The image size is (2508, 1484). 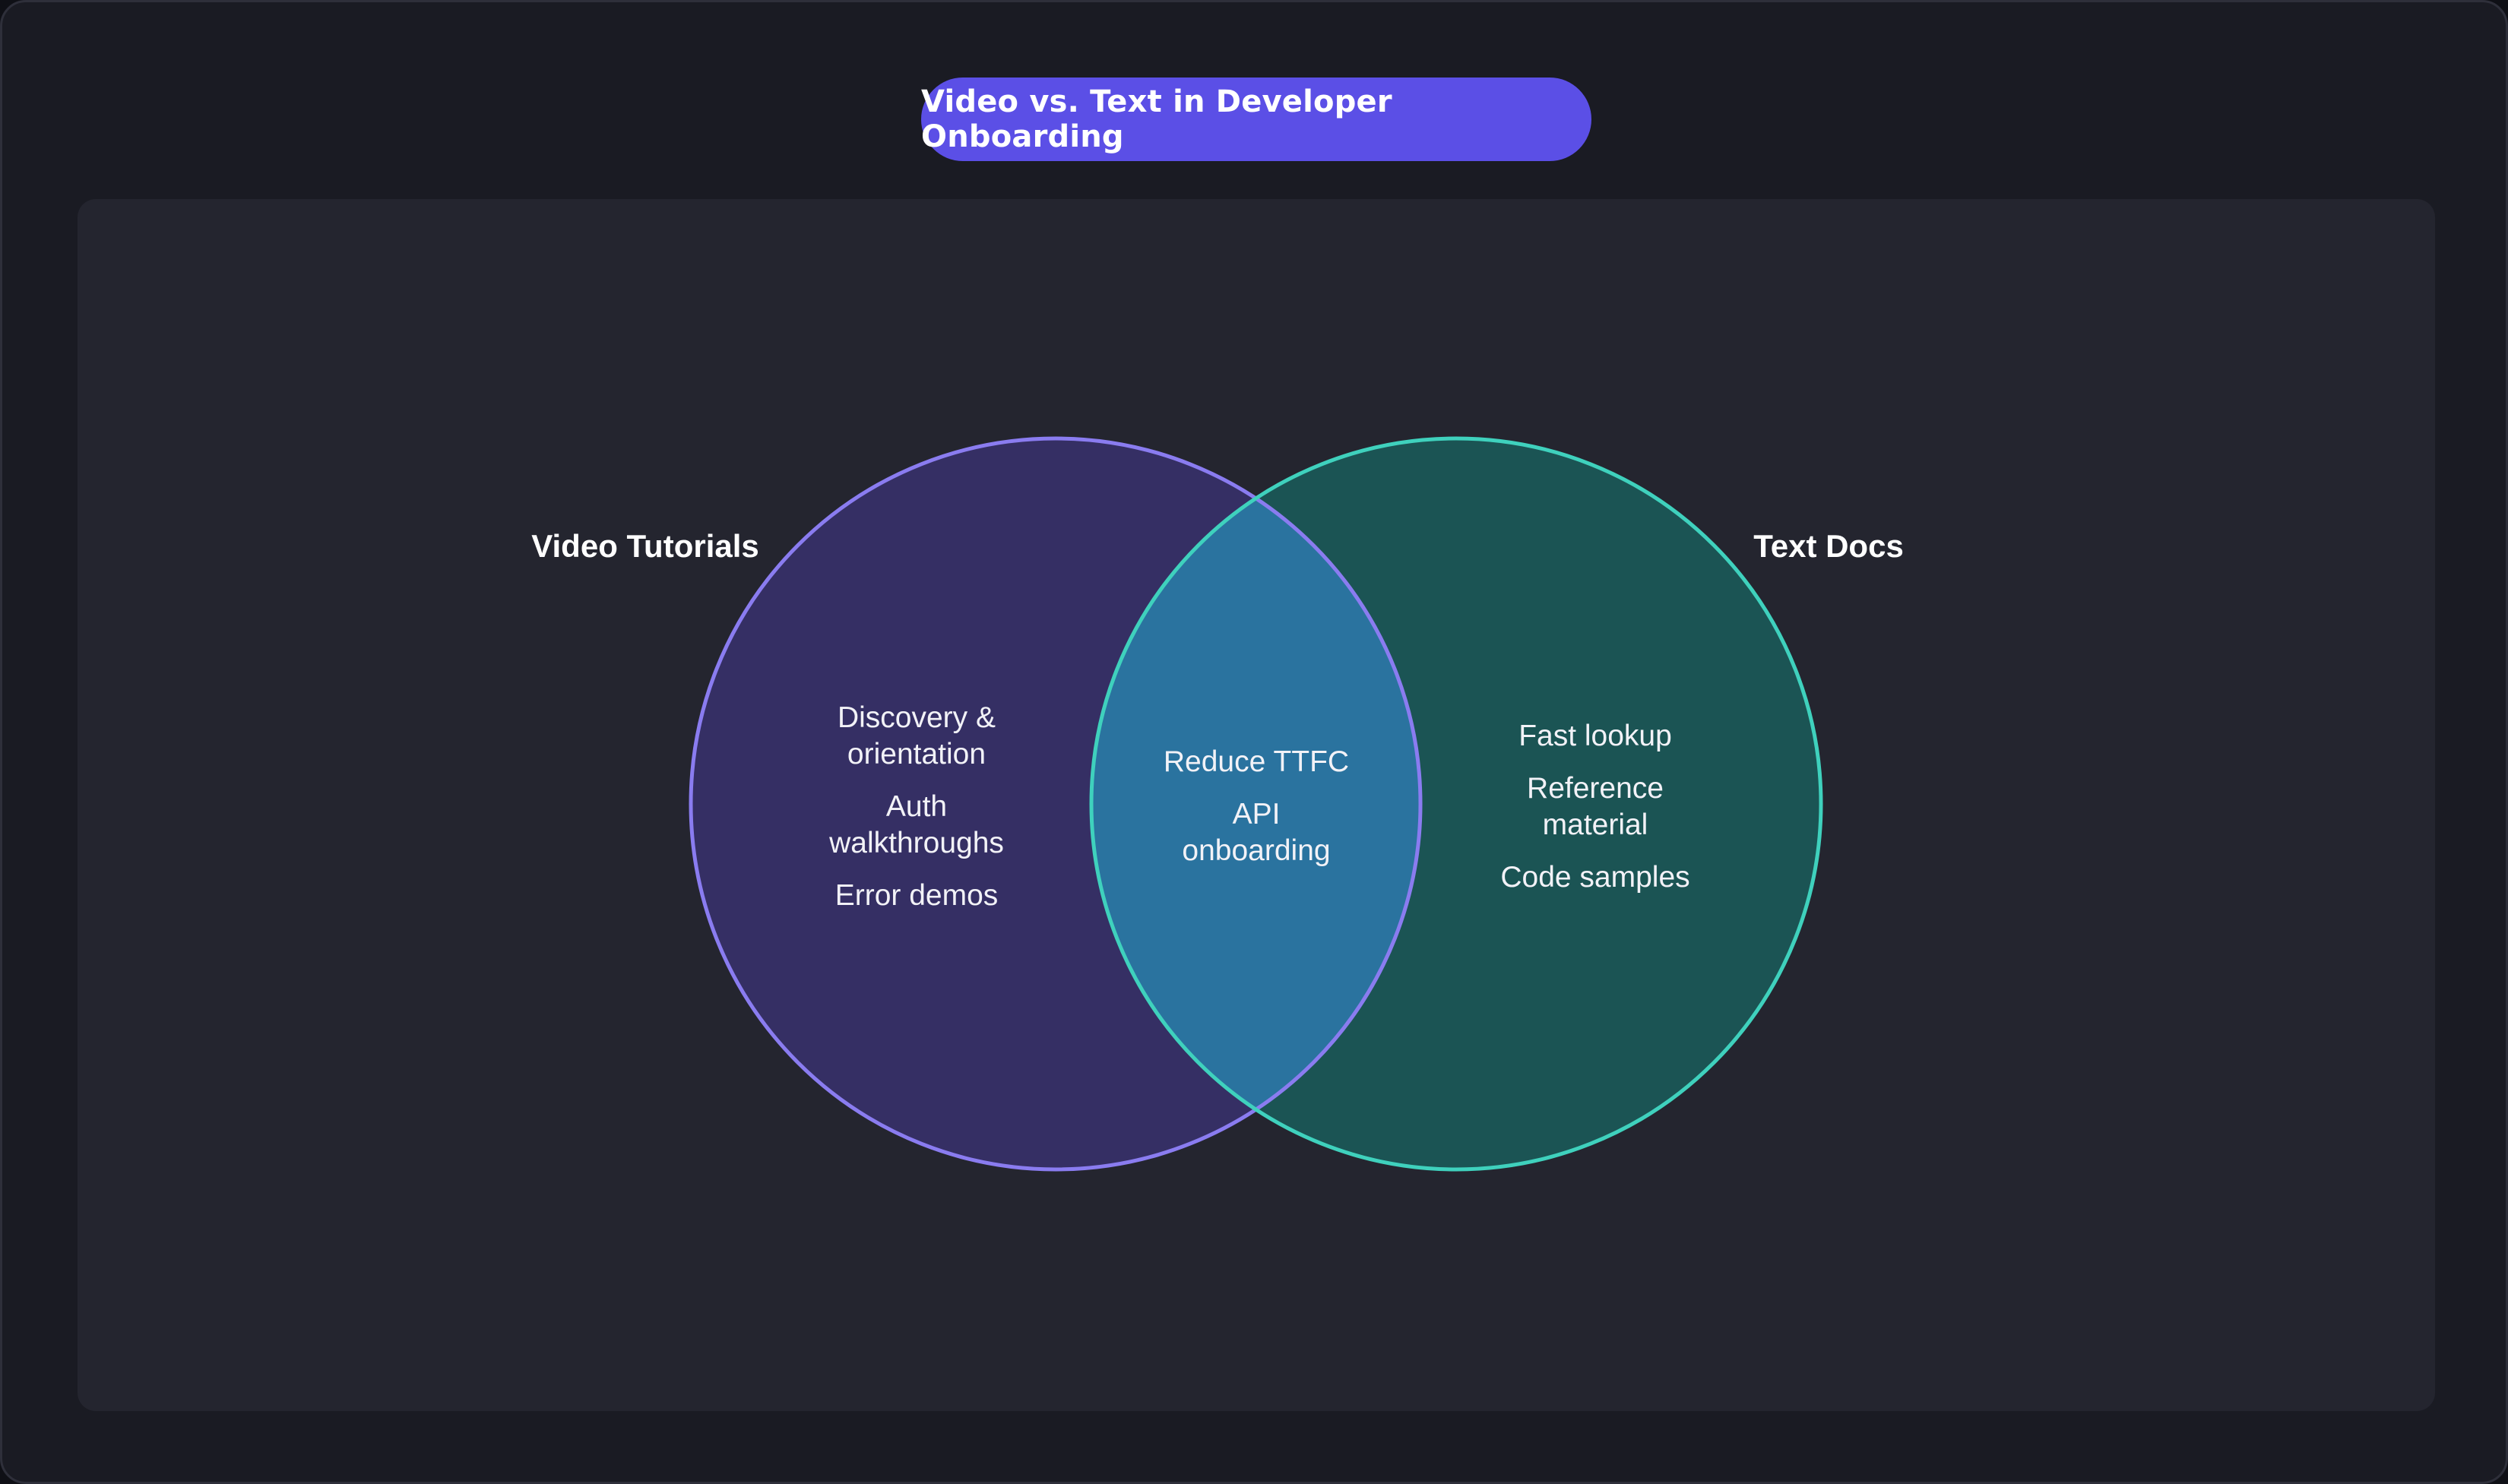 I want to click on set-label-video-tutorials: Video Tutorials, so click(x=645, y=546).